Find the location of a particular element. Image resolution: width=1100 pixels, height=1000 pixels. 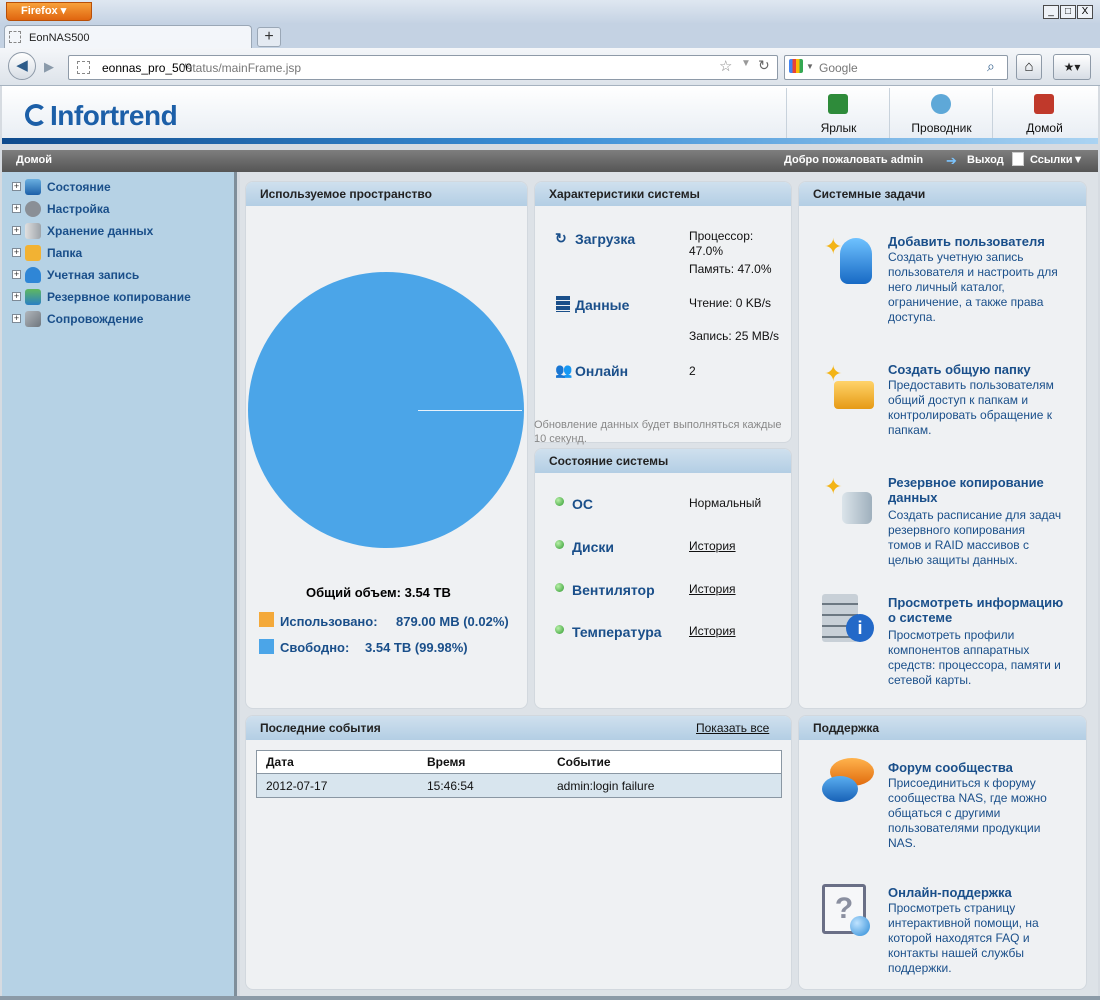

temperature-history-link: История is located at coordinates (712, 631).